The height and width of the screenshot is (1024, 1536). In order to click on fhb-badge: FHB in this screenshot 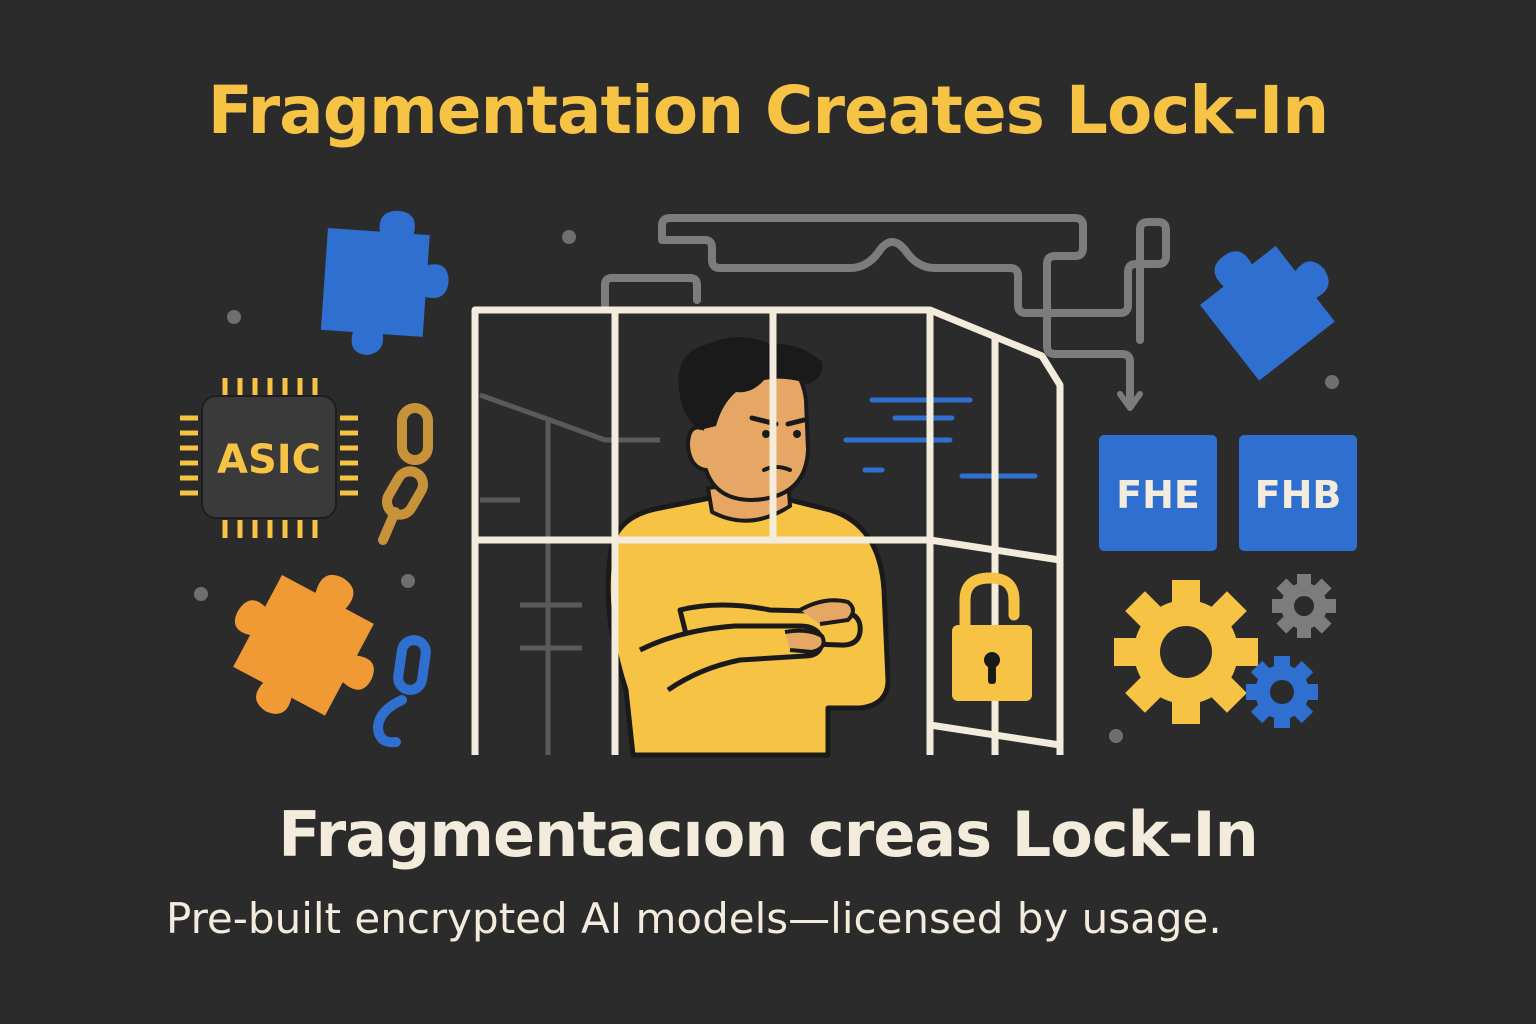, I will do `click(1298, 493)`.